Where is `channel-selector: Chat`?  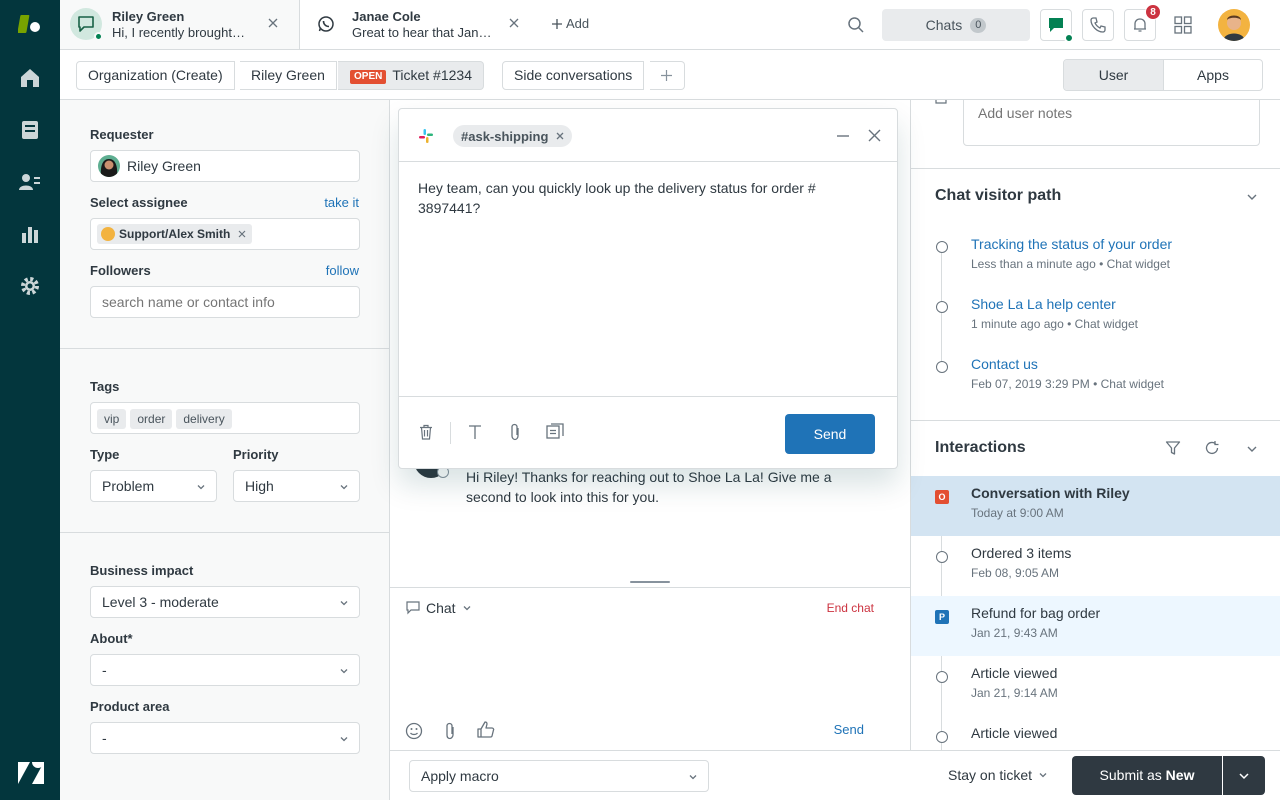
channel-selector: Chat is located at coordinates (439, 608).